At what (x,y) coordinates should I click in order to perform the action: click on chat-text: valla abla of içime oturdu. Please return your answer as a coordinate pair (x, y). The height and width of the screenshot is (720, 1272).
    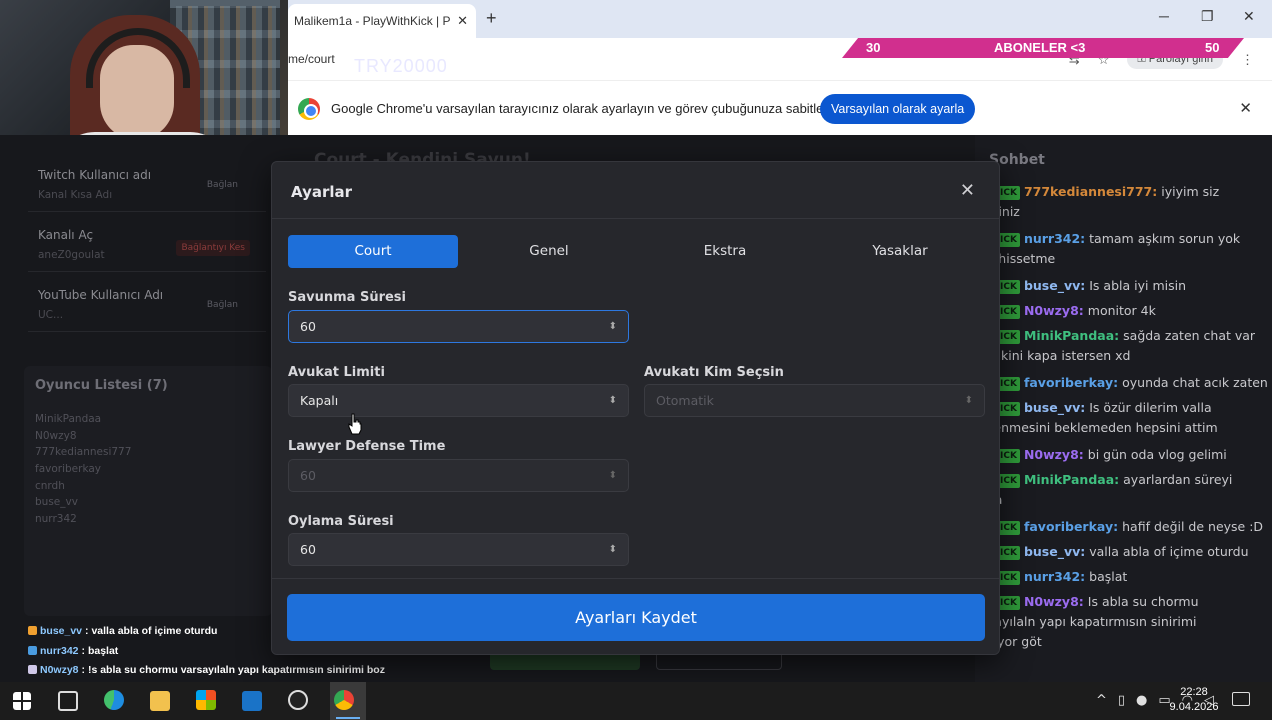
    Looking at the image, I should click on (1169, 551).